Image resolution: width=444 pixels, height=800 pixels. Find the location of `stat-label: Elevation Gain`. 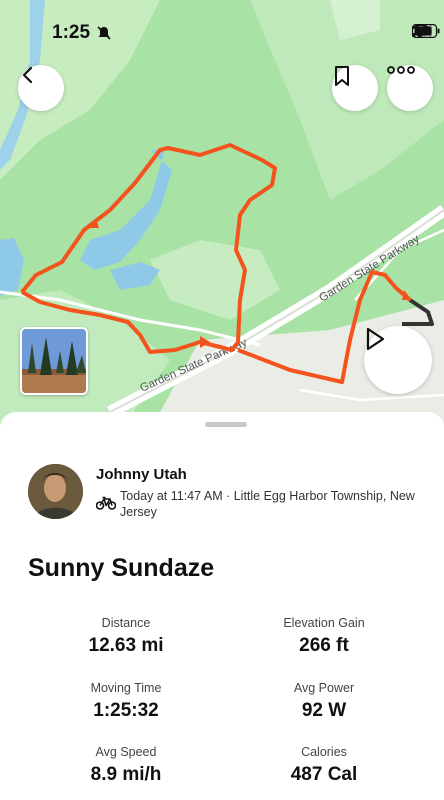

stat-label: Elevation Gain is located at coordinates (324, 623).